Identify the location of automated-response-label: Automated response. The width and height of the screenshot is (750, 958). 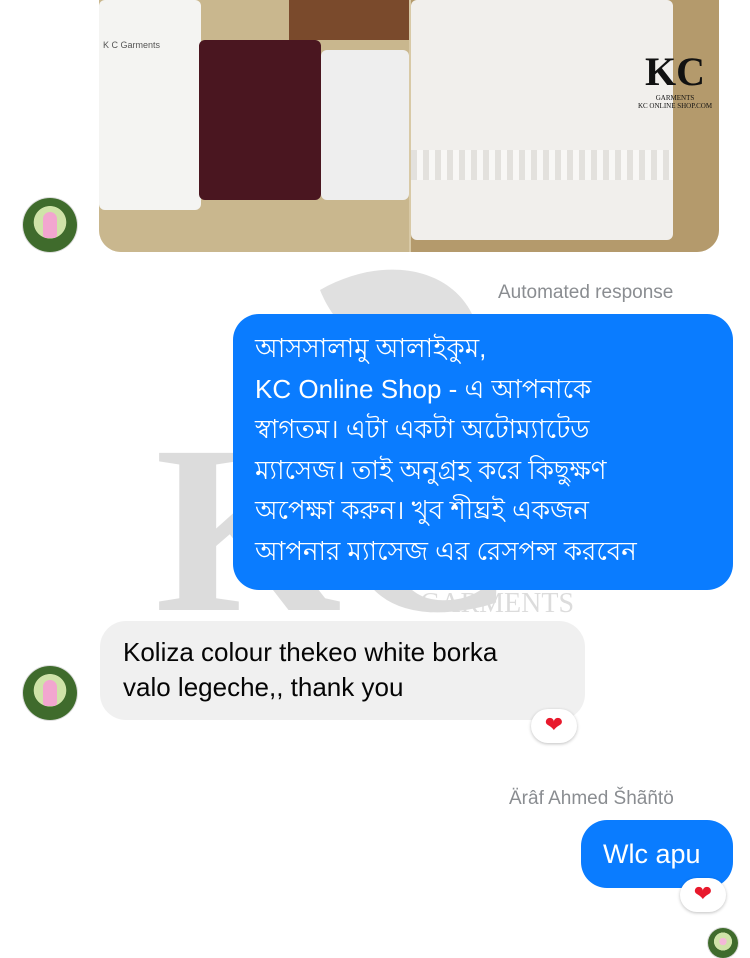
(586, 292).